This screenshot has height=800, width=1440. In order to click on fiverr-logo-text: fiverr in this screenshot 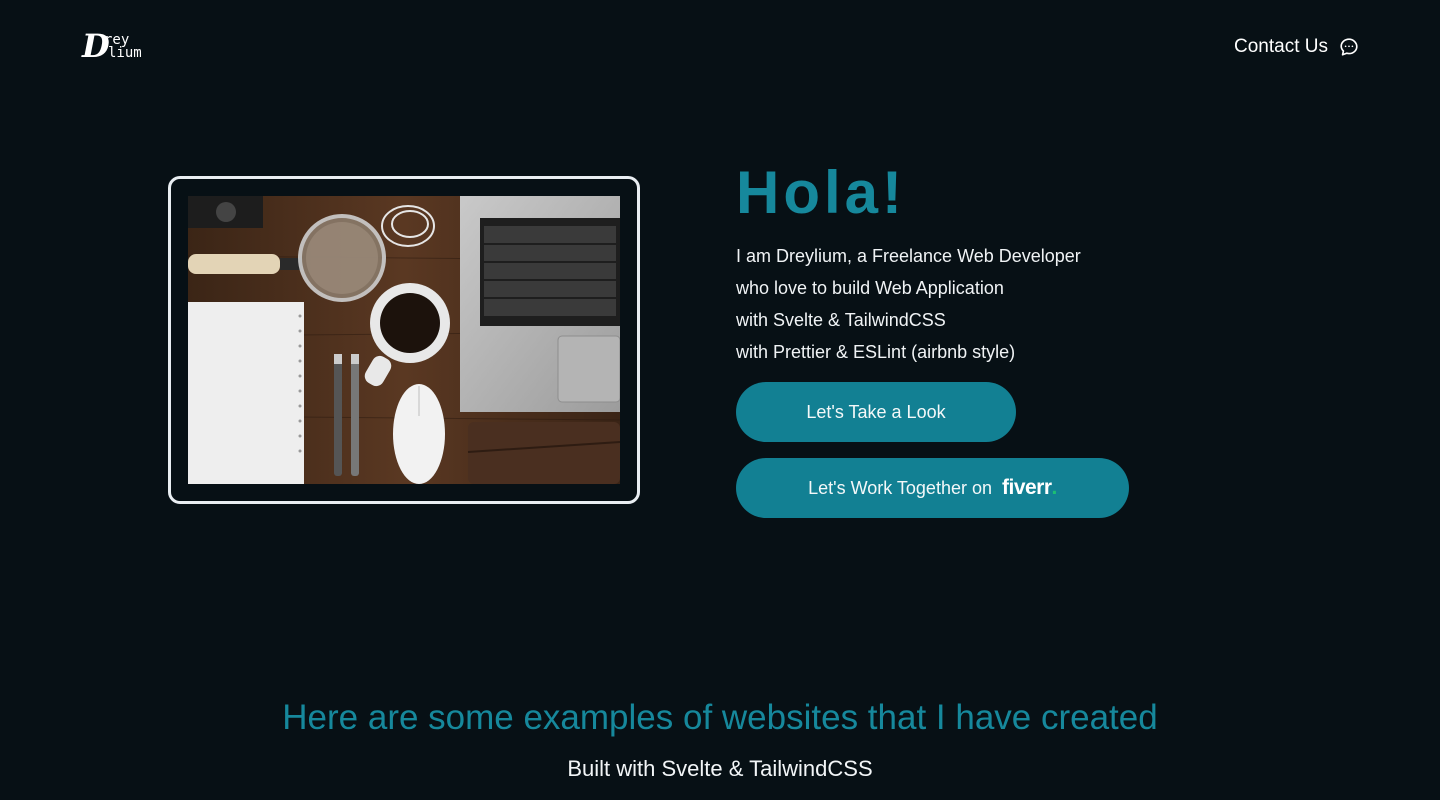, I will do `click(1027, 487)`.